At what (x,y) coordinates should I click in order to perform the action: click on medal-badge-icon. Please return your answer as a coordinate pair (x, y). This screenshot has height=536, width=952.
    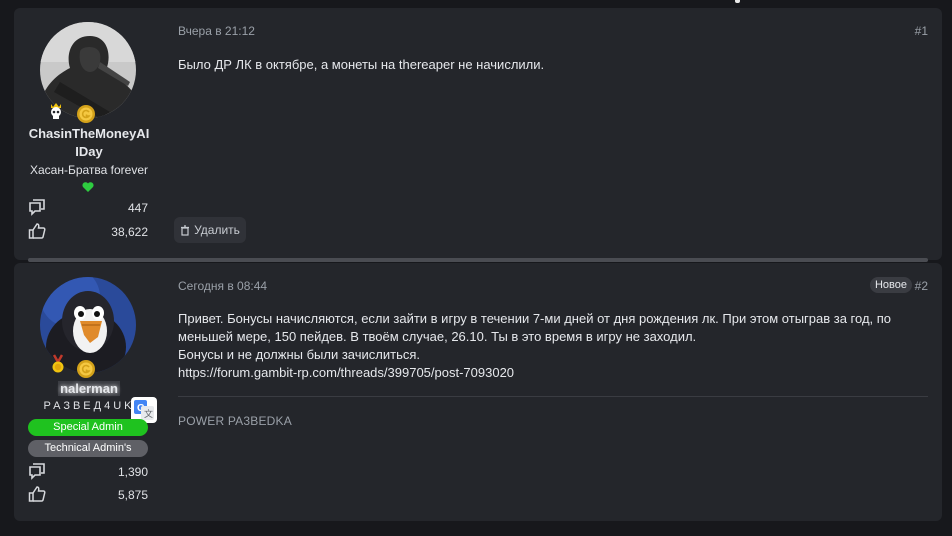
    Looking at the image, I should click on (58, 364).